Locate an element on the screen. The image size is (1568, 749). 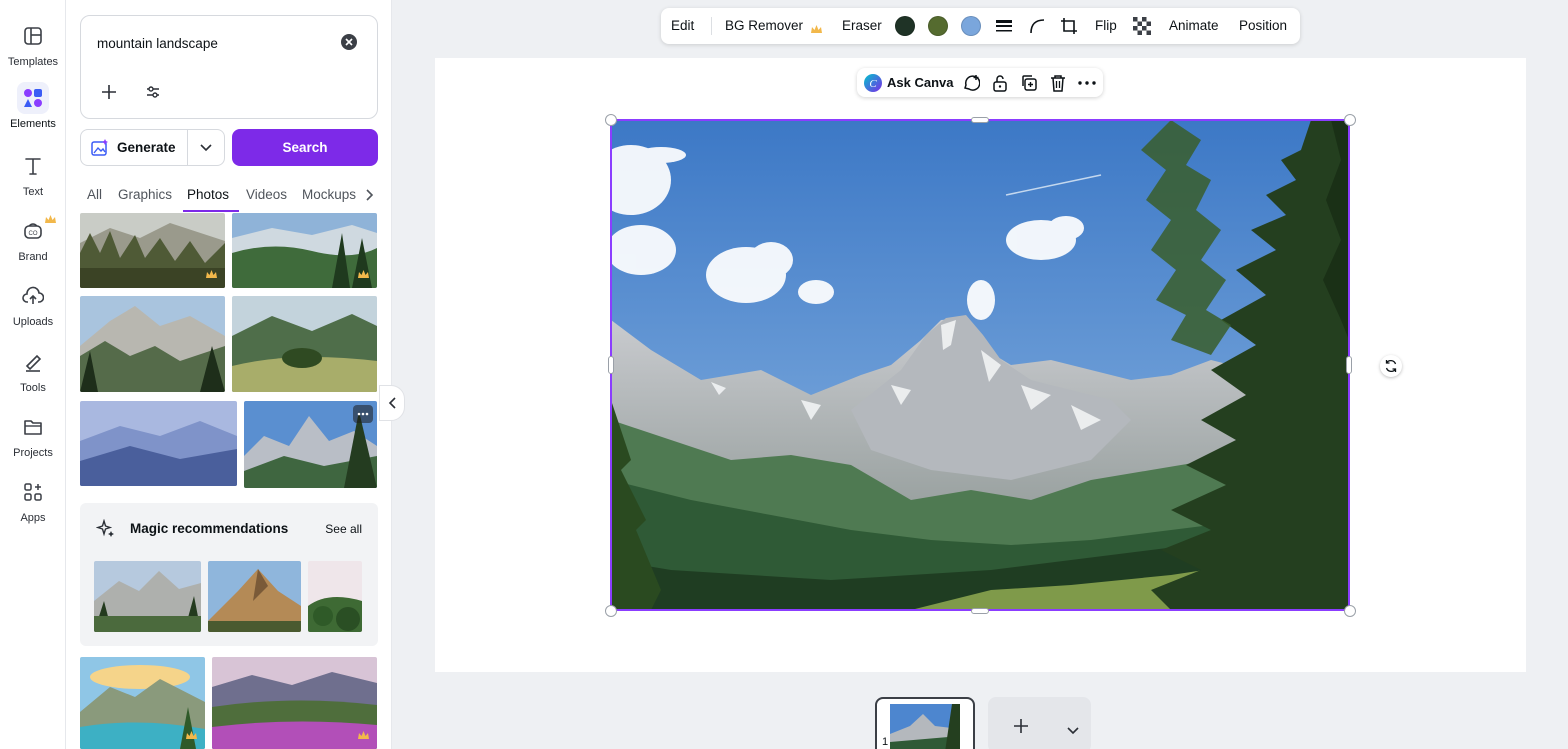
rocky-peaks-photo is located at coordinates (152, 344).